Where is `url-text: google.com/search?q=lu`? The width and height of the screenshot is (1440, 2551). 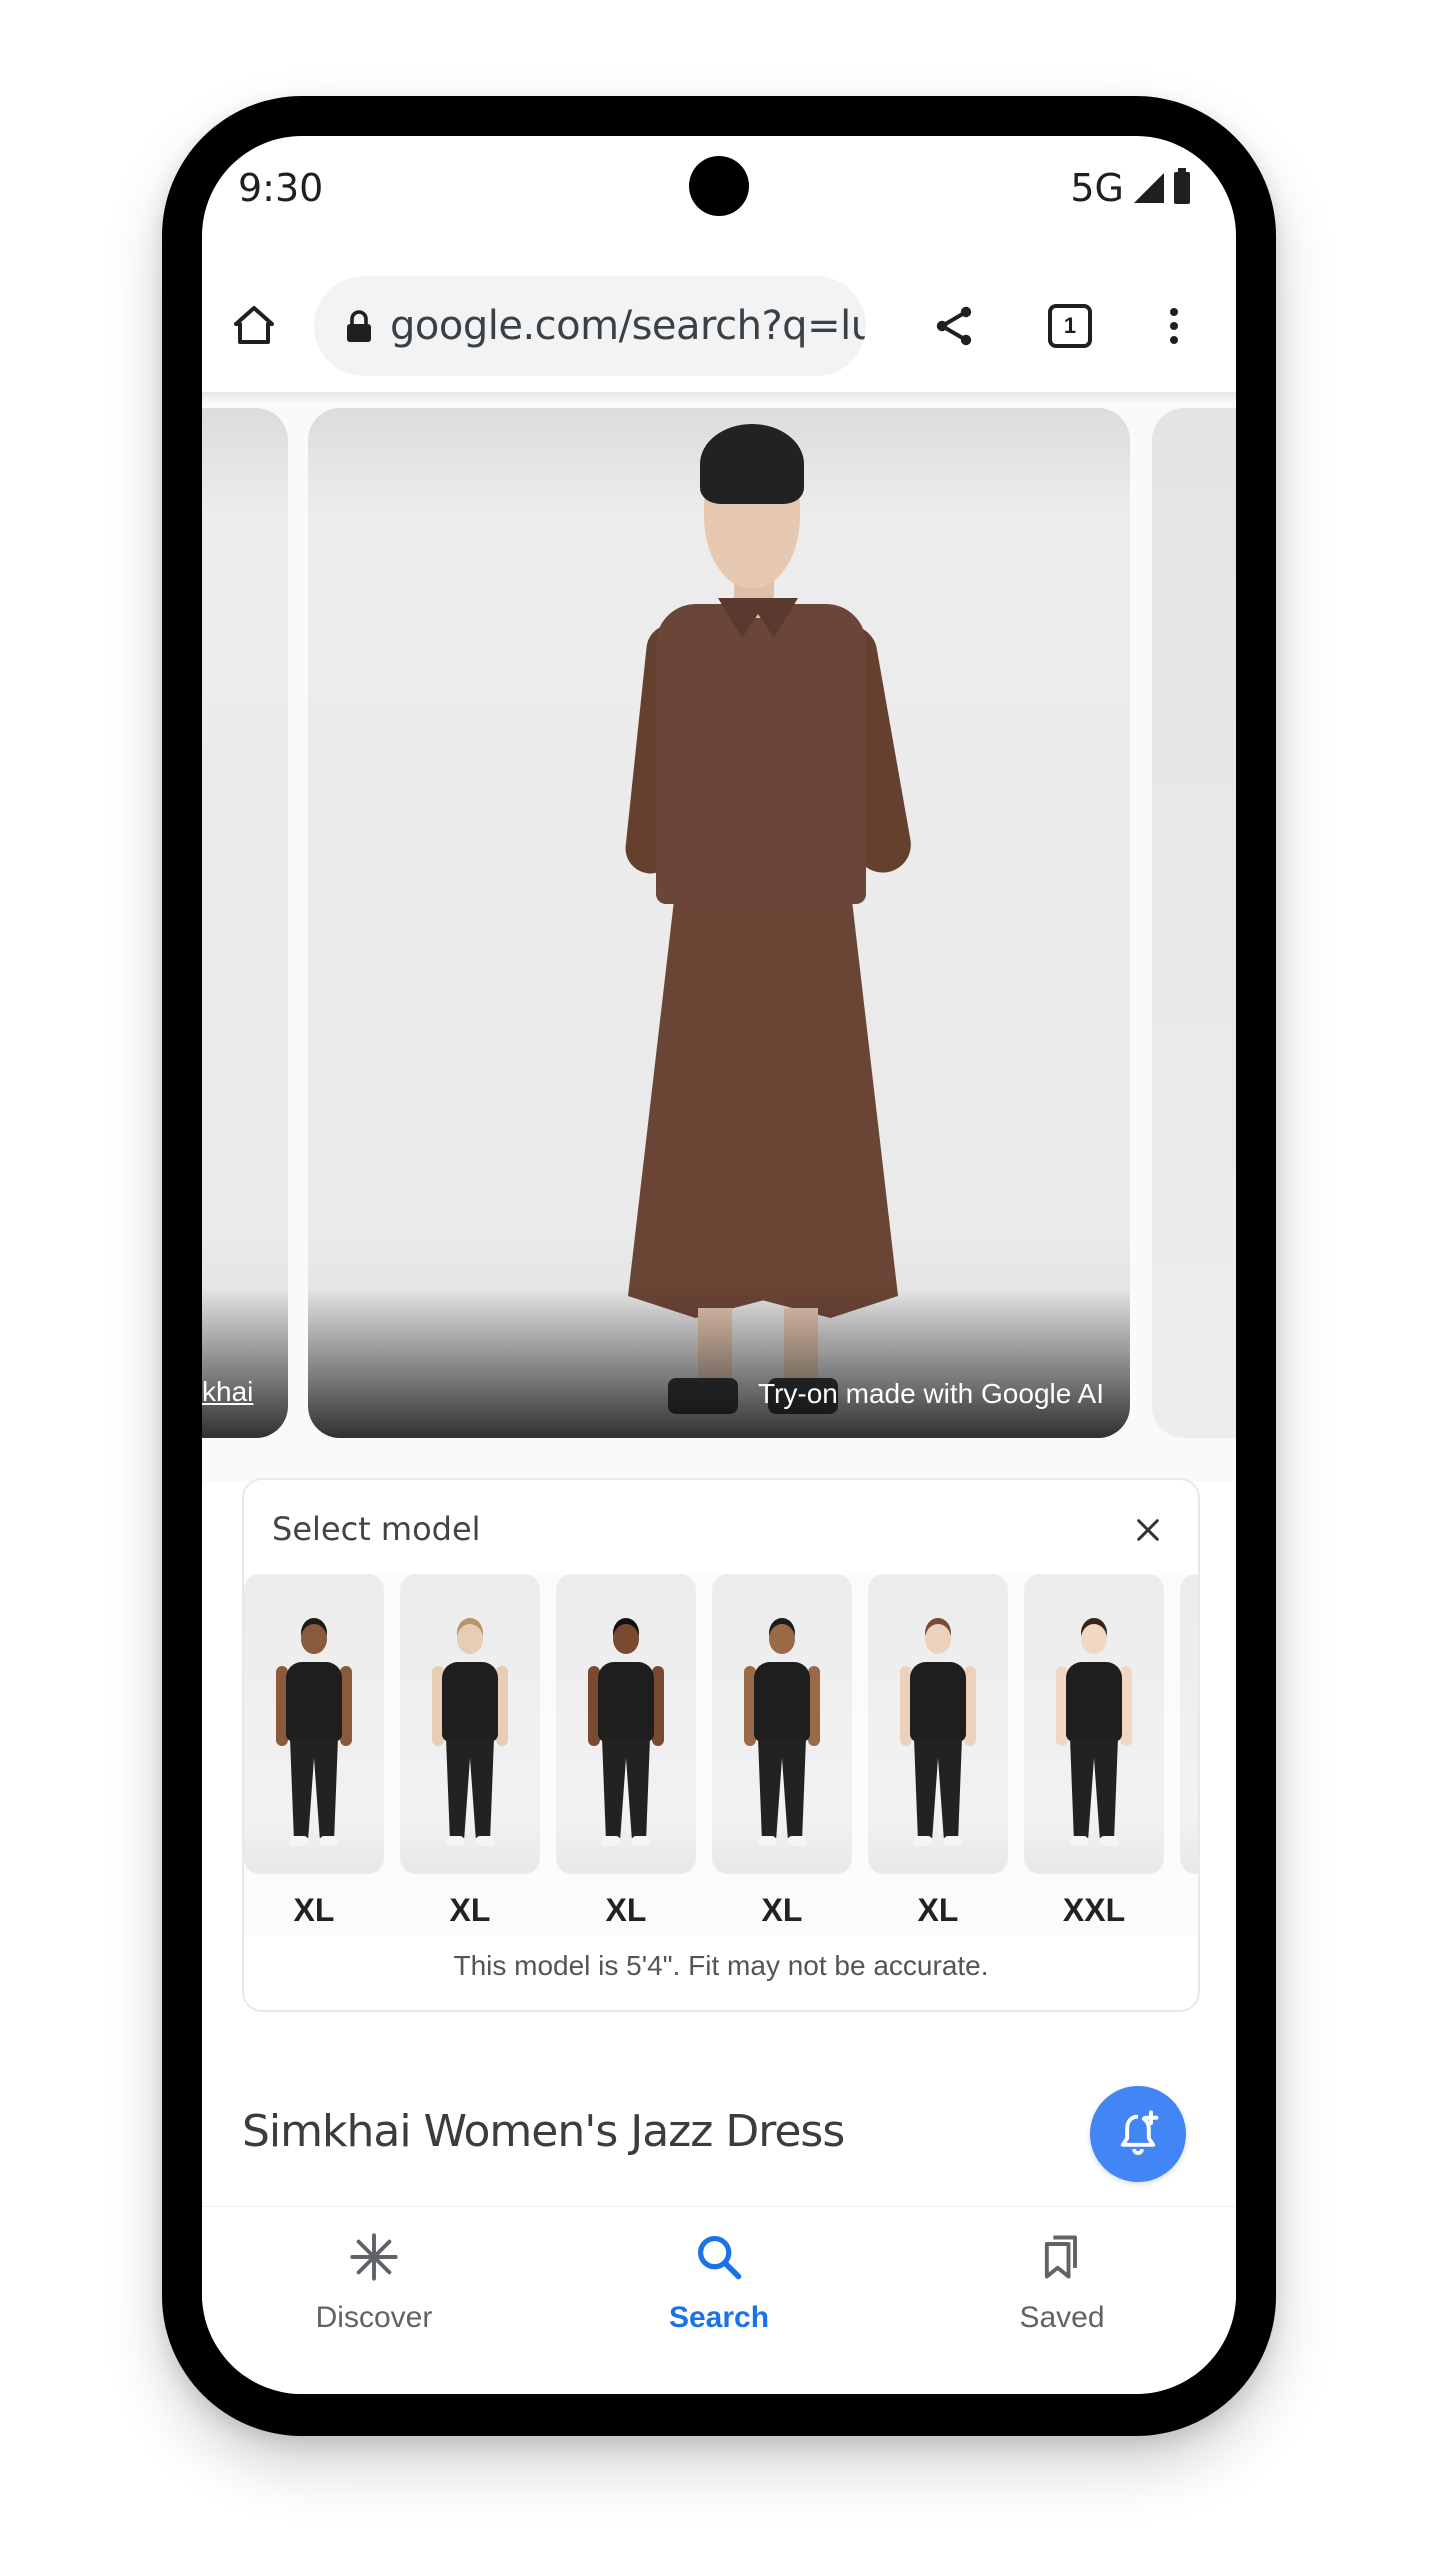
url-text: google.com/search?q=lu is located at coordinates (628, 326).